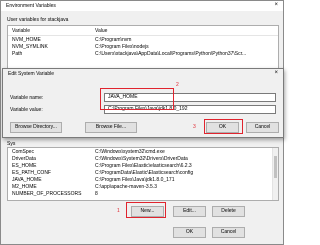  What do you see at coordinates (21, 31) in the screenshot?
I see `column-header-variable: Variable` at bounding box center [21, 31].